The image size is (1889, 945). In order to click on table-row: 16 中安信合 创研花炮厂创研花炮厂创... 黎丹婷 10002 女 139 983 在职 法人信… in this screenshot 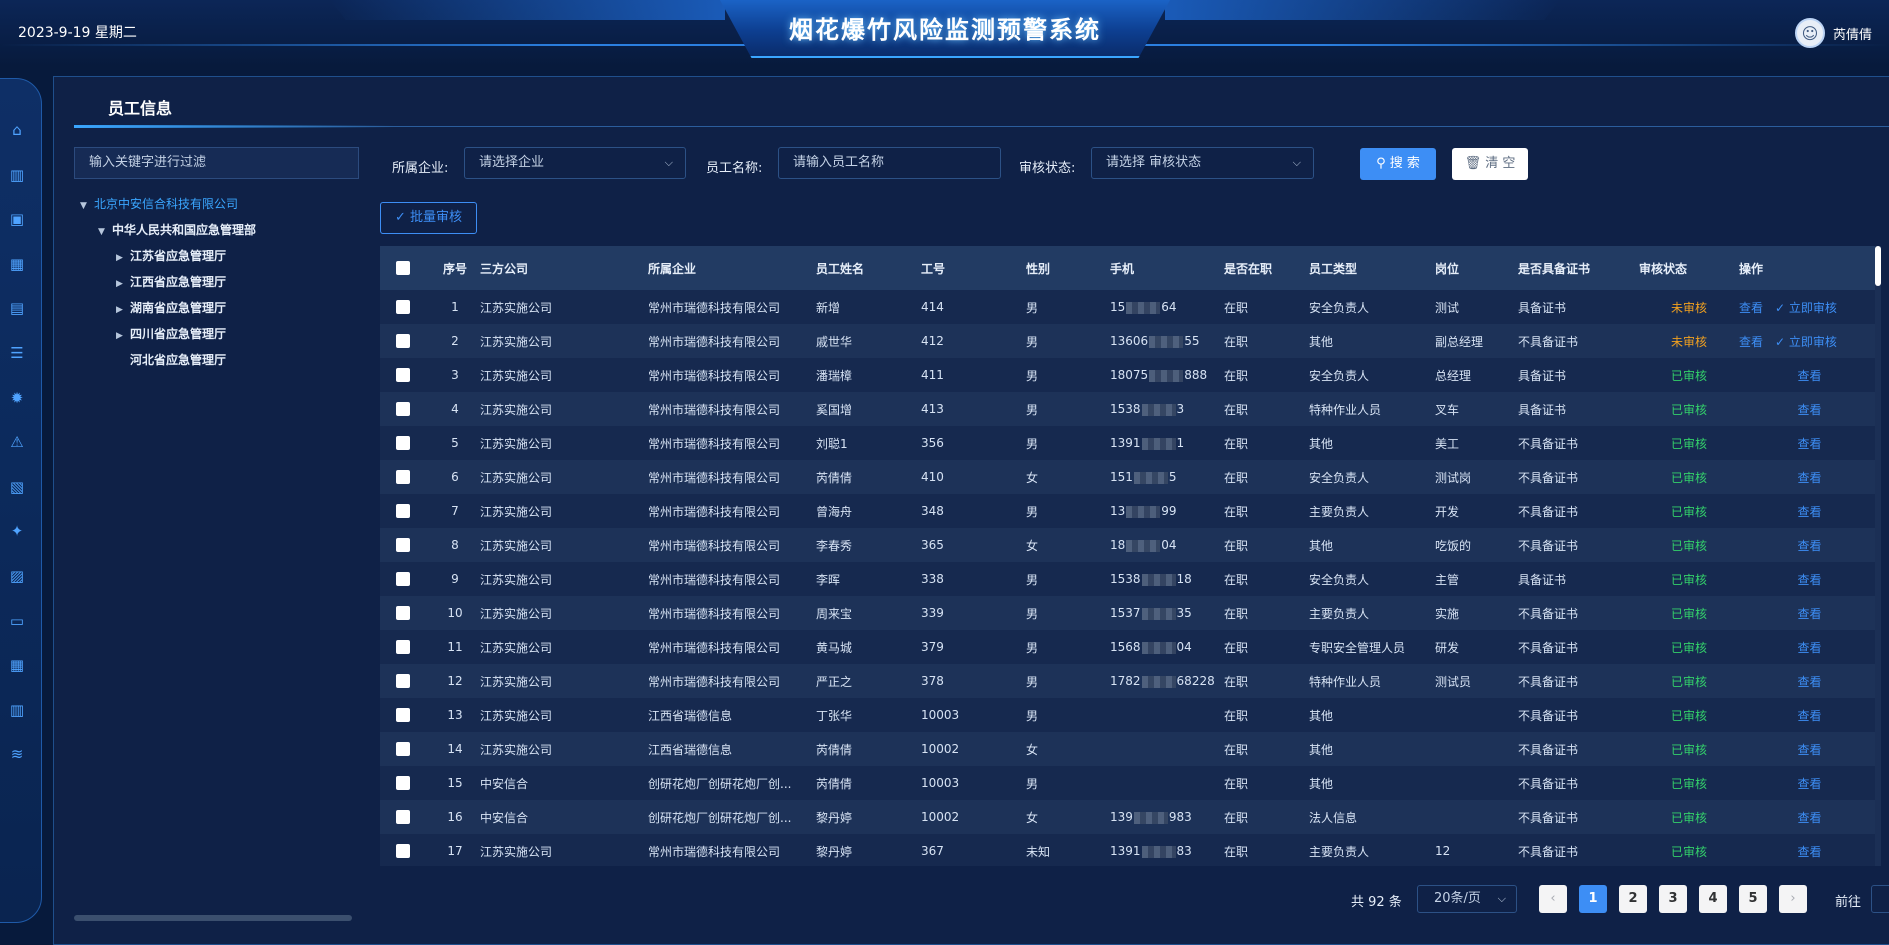, I will do `click(1130, 817)`.